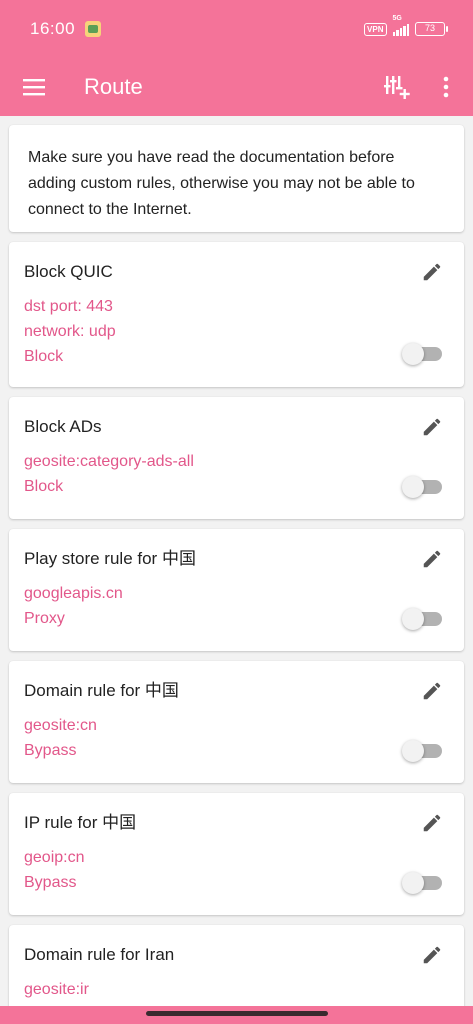  Describe the element at coordinates (236, 606) in the screenshot. I see `rule-details: googleapis.cn Proxy` at that location.